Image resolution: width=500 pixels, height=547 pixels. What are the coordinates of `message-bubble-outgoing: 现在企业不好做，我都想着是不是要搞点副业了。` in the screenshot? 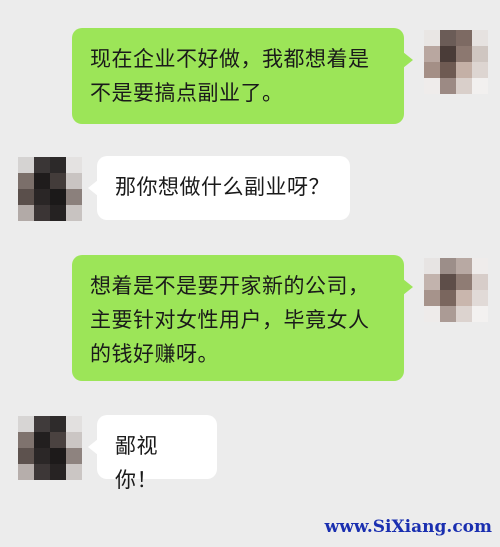 It's located at (242, 76).